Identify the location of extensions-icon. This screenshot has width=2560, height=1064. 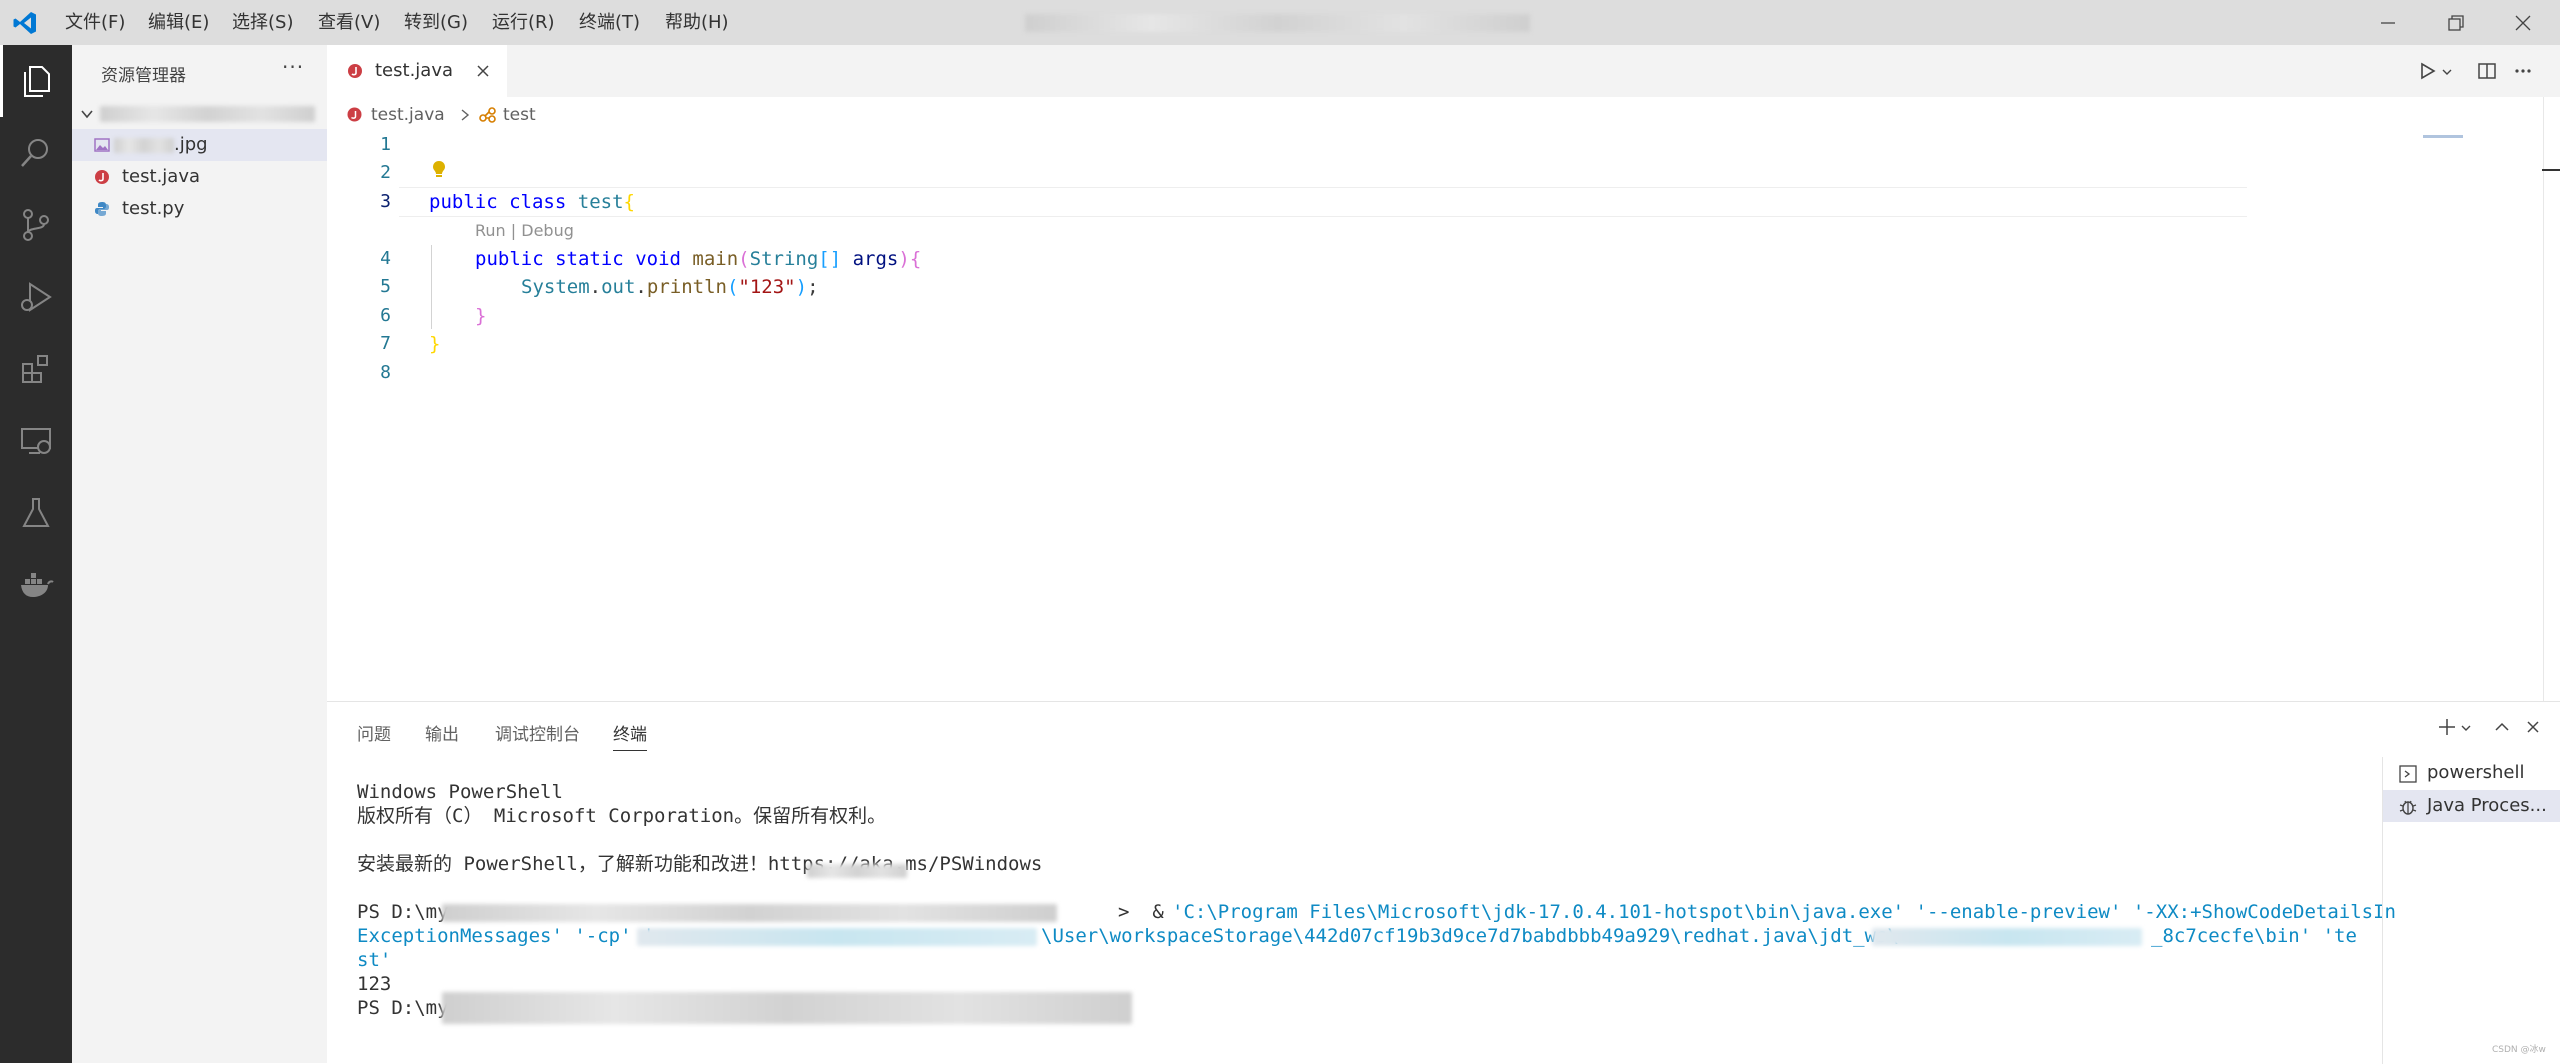
(35, 369).